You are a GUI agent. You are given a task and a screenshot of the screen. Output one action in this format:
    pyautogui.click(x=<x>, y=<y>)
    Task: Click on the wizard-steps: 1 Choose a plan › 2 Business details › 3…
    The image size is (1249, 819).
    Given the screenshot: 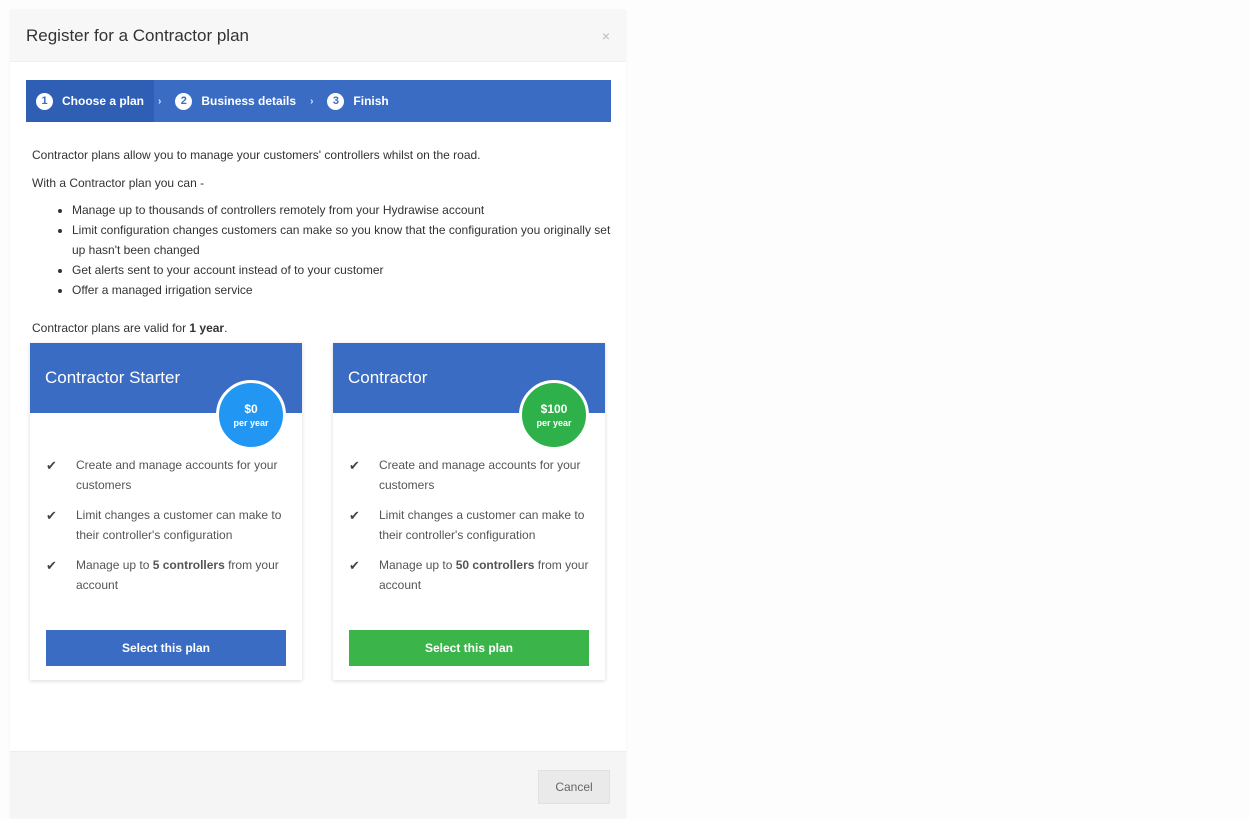 What is the action you would take?
    pyautogui.click(x=318, y=101)
    